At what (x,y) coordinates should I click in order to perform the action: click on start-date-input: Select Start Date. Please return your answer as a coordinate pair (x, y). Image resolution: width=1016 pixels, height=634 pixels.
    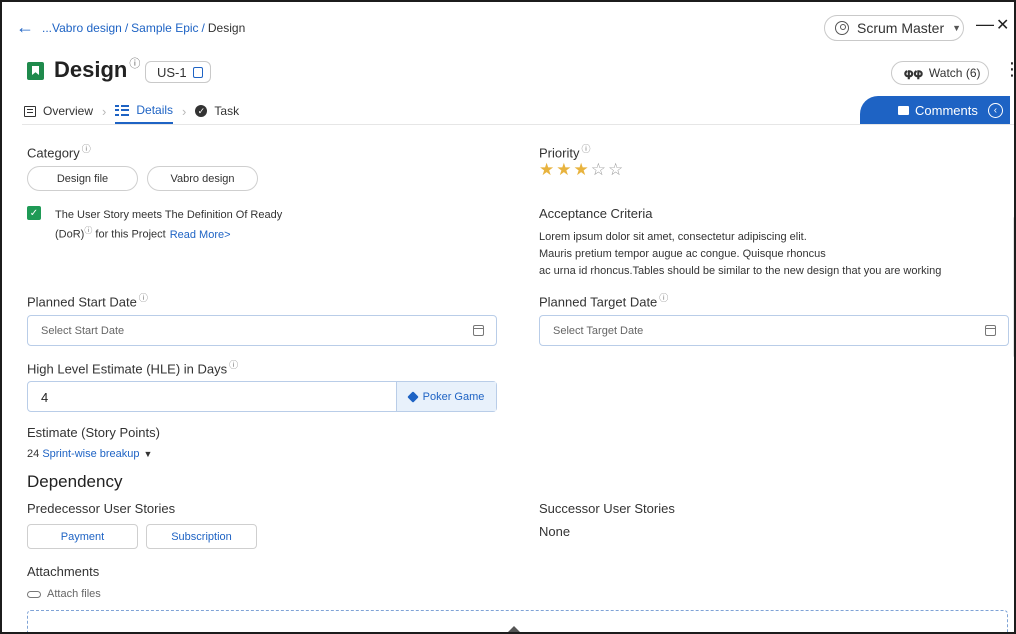
    Looking at the image, I should click on (262, 330).